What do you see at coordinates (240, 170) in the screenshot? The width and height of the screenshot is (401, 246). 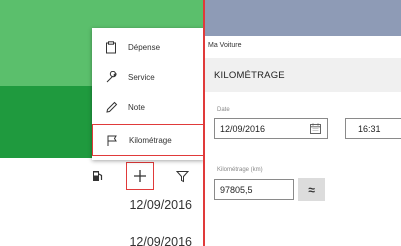 I see `km-label: Kilométrage (km)` at bounding box center [240, 170].